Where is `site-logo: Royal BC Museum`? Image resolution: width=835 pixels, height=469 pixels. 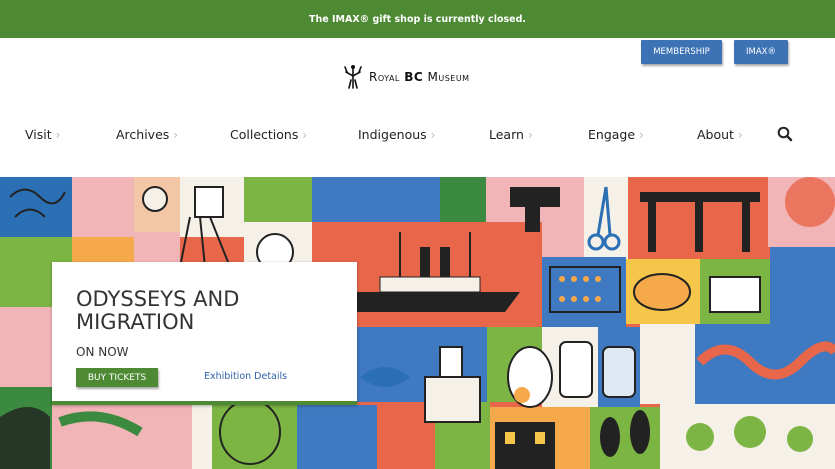
site-logo: Royal BC Museum is located at coordinates (405, 77).